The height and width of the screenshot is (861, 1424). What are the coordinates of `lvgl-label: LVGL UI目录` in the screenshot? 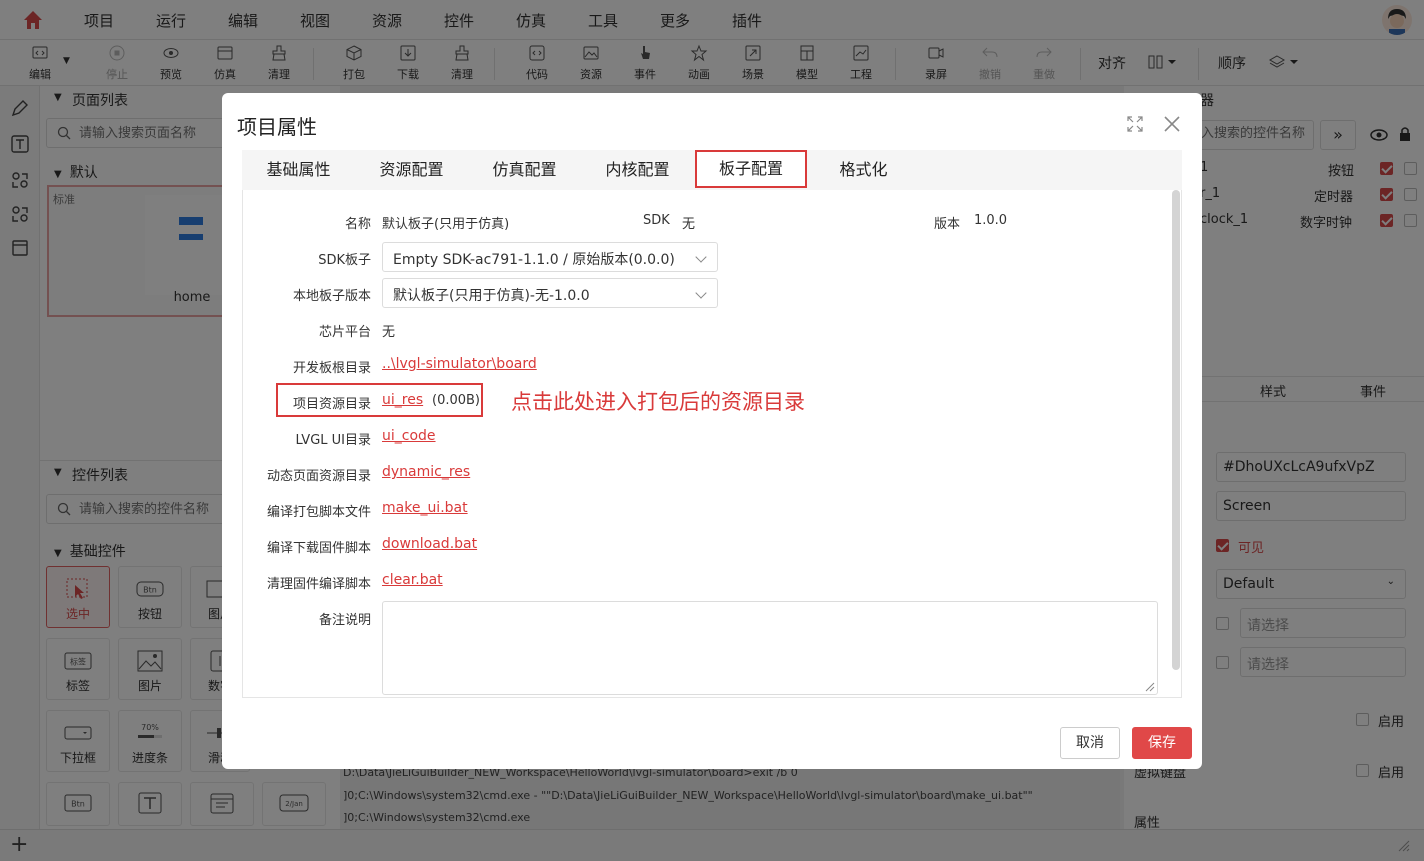 It's located at (333, 440).